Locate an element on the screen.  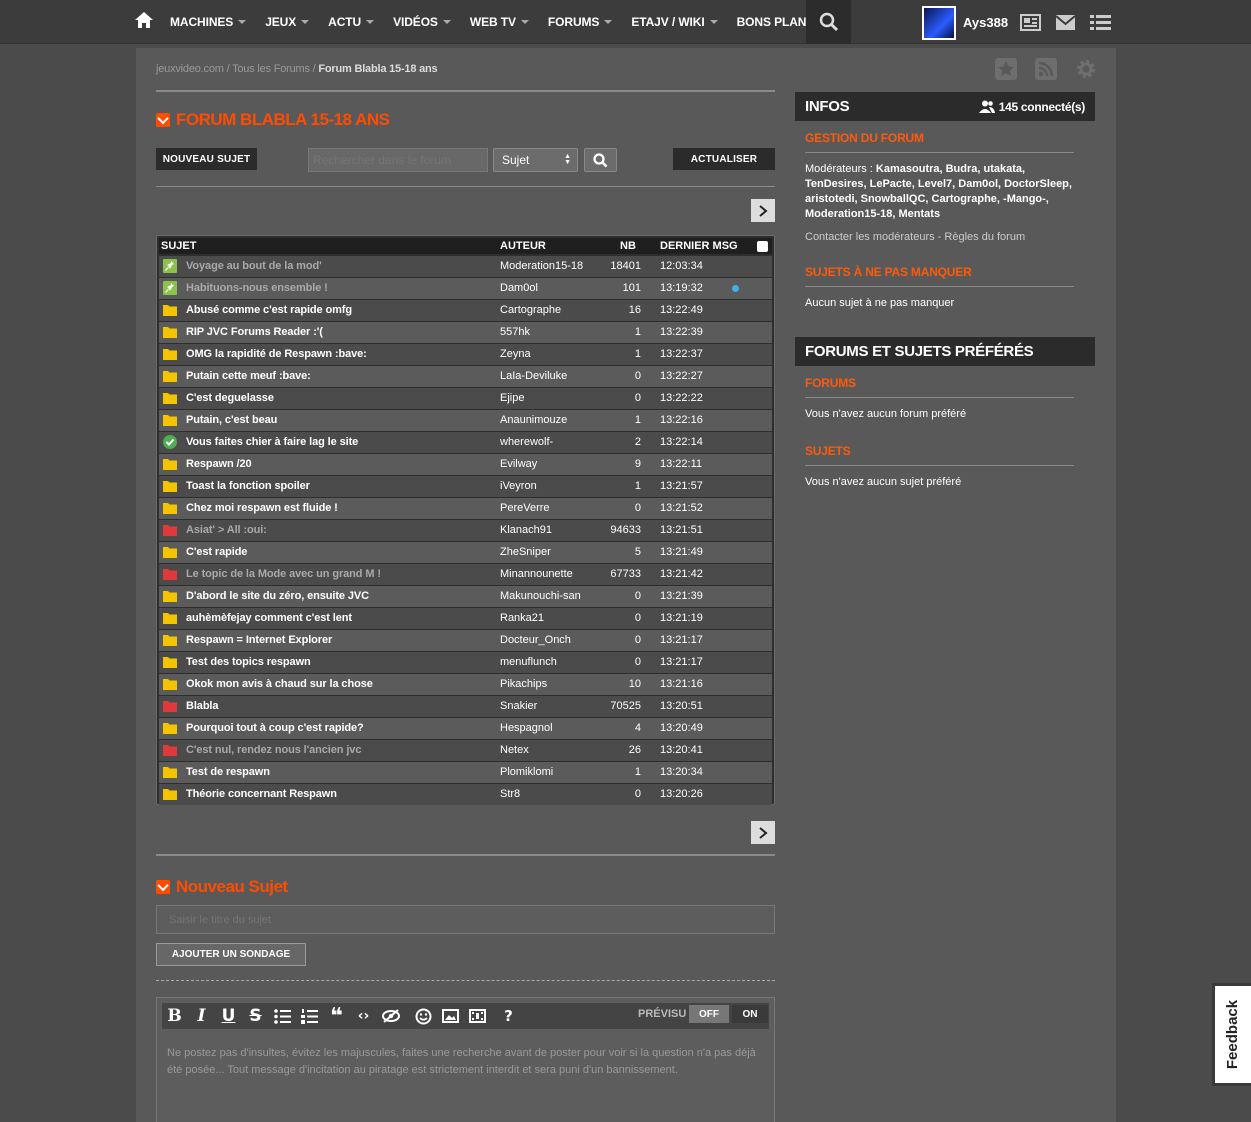
topic-subject-link: Pourquoi tout à coup c'est rapide? is located at coordinates (275, 728).